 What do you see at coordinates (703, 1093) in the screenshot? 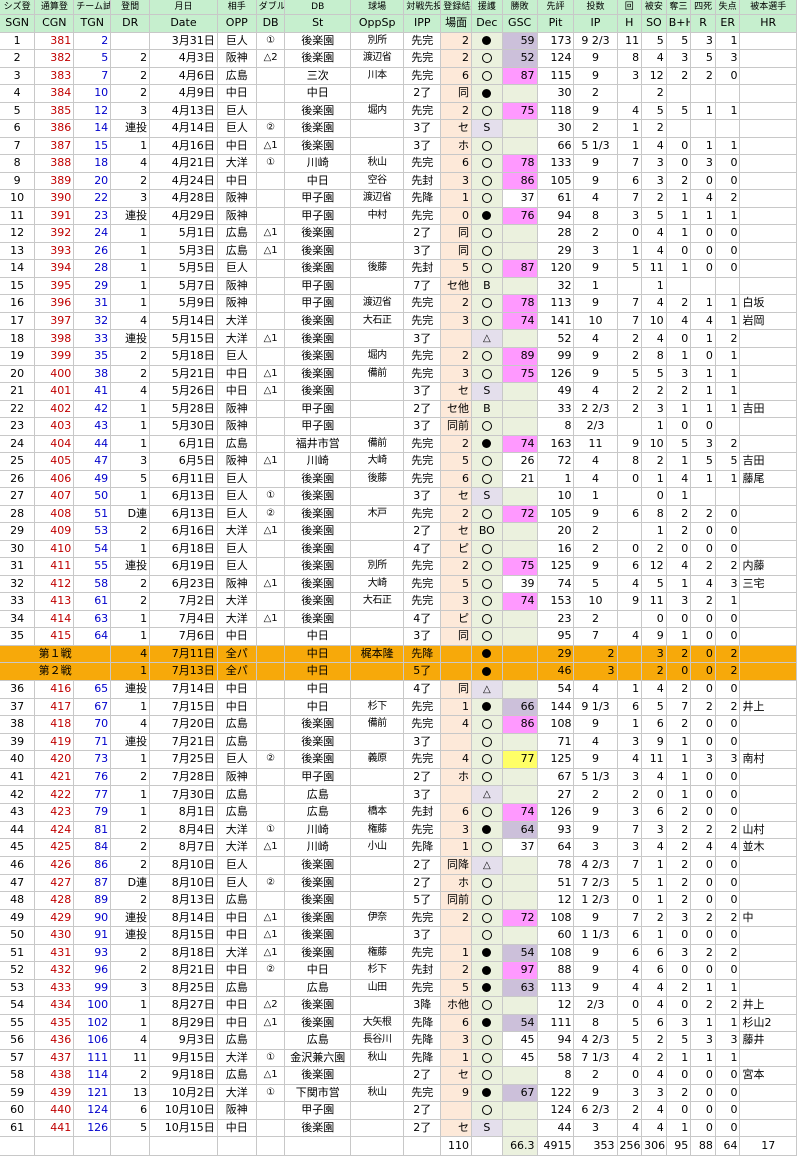
I see `cell-18: 0` at bounding box center [703, 1093].